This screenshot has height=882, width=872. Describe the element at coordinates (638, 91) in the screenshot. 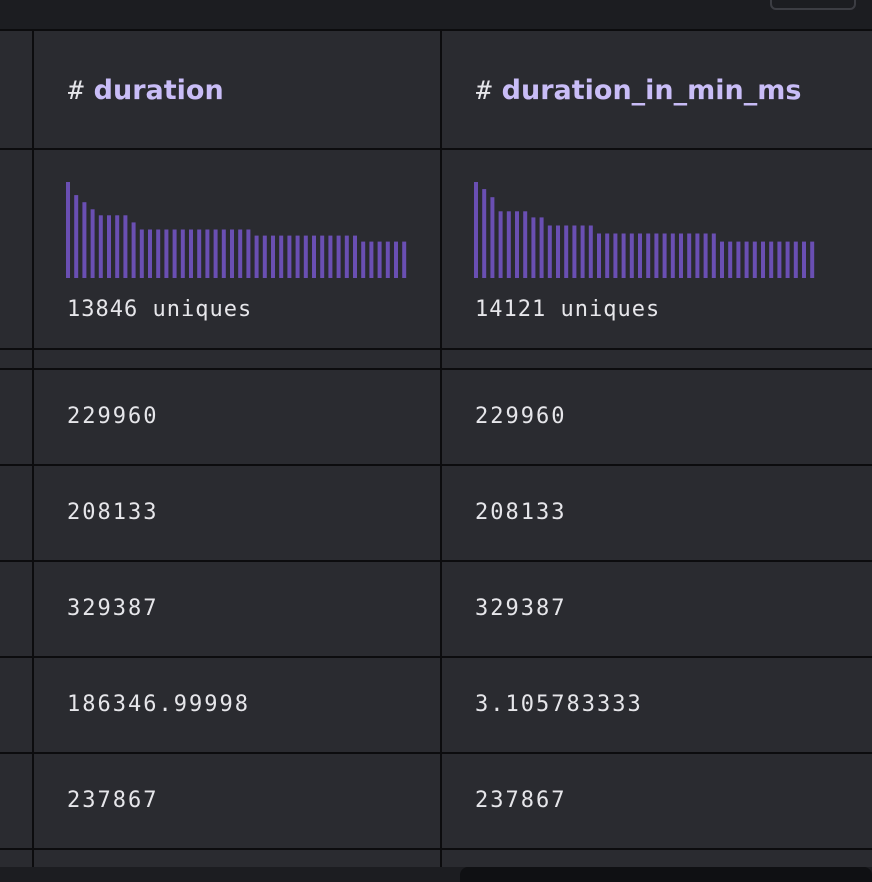

I see `column-header-duration-in-min-ms: # duration_in_min_ms` at that location.